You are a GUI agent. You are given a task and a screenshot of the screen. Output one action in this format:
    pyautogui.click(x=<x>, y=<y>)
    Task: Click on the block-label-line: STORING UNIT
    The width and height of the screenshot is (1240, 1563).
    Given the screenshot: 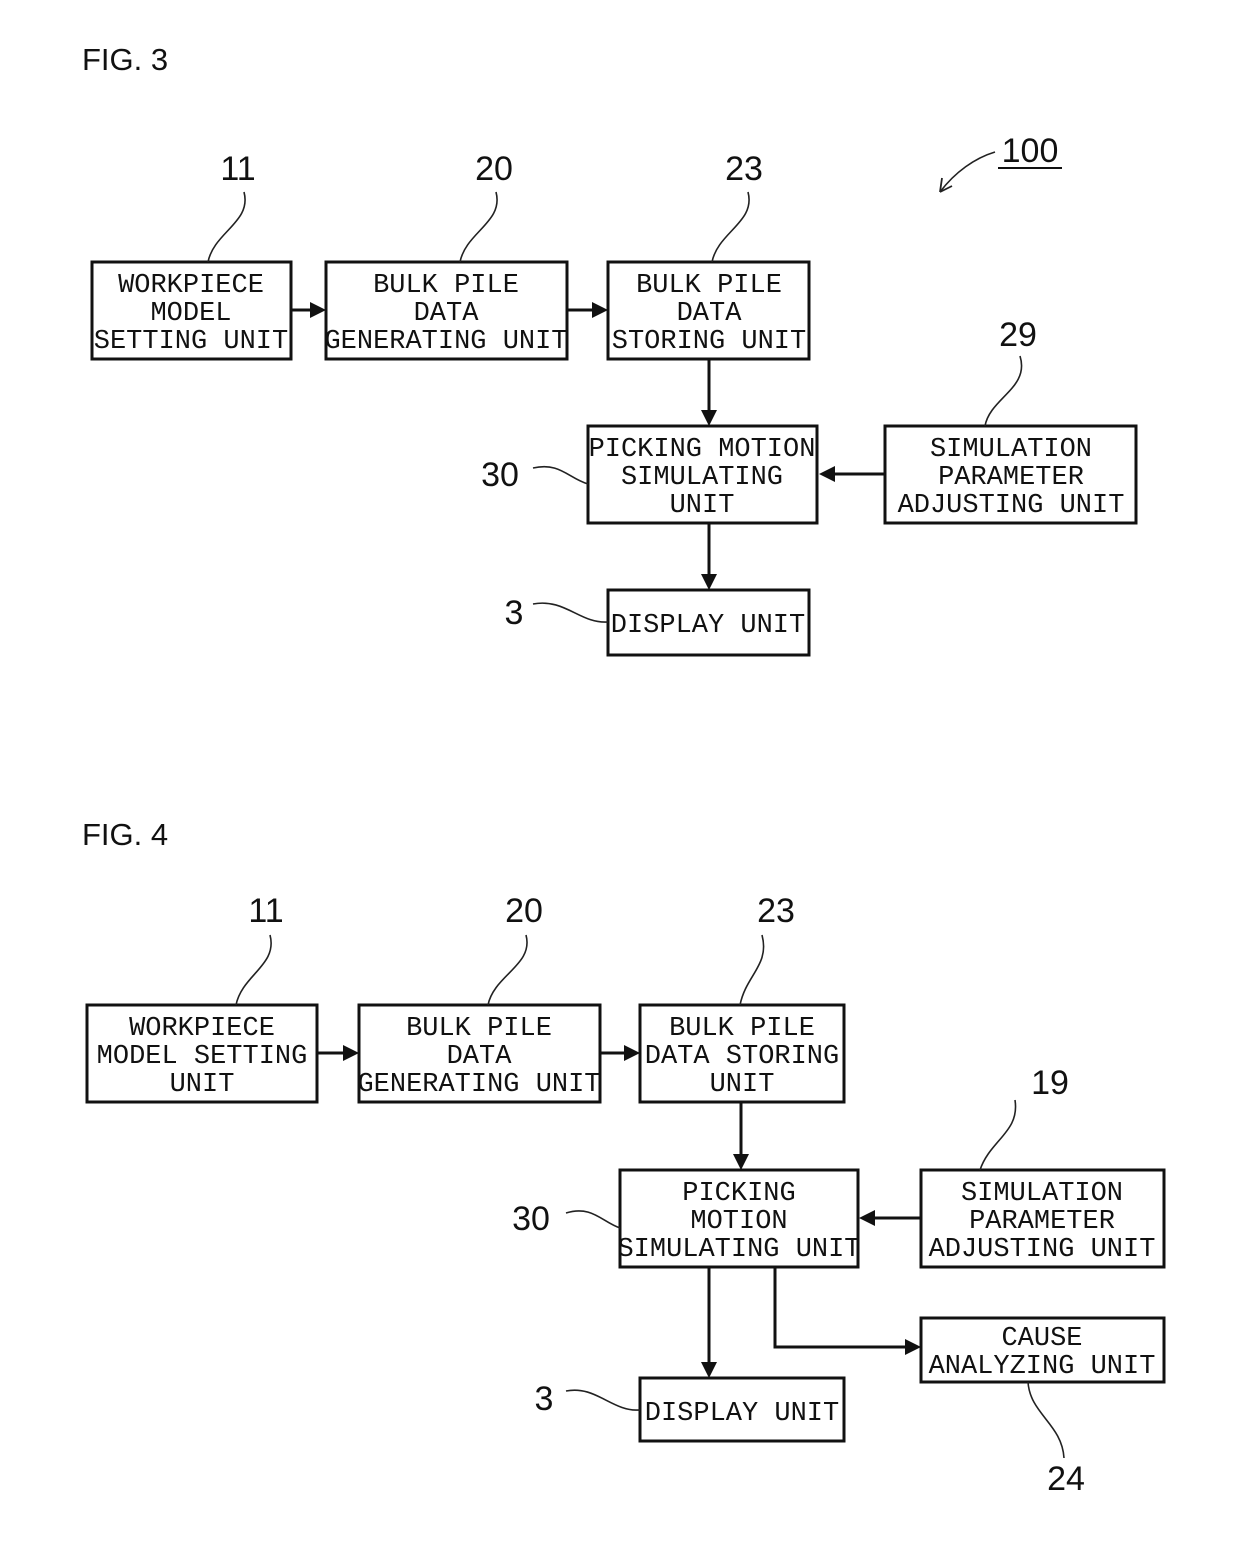 What is the action you would take?
    pyautogui.click(x=709, y=342)
    